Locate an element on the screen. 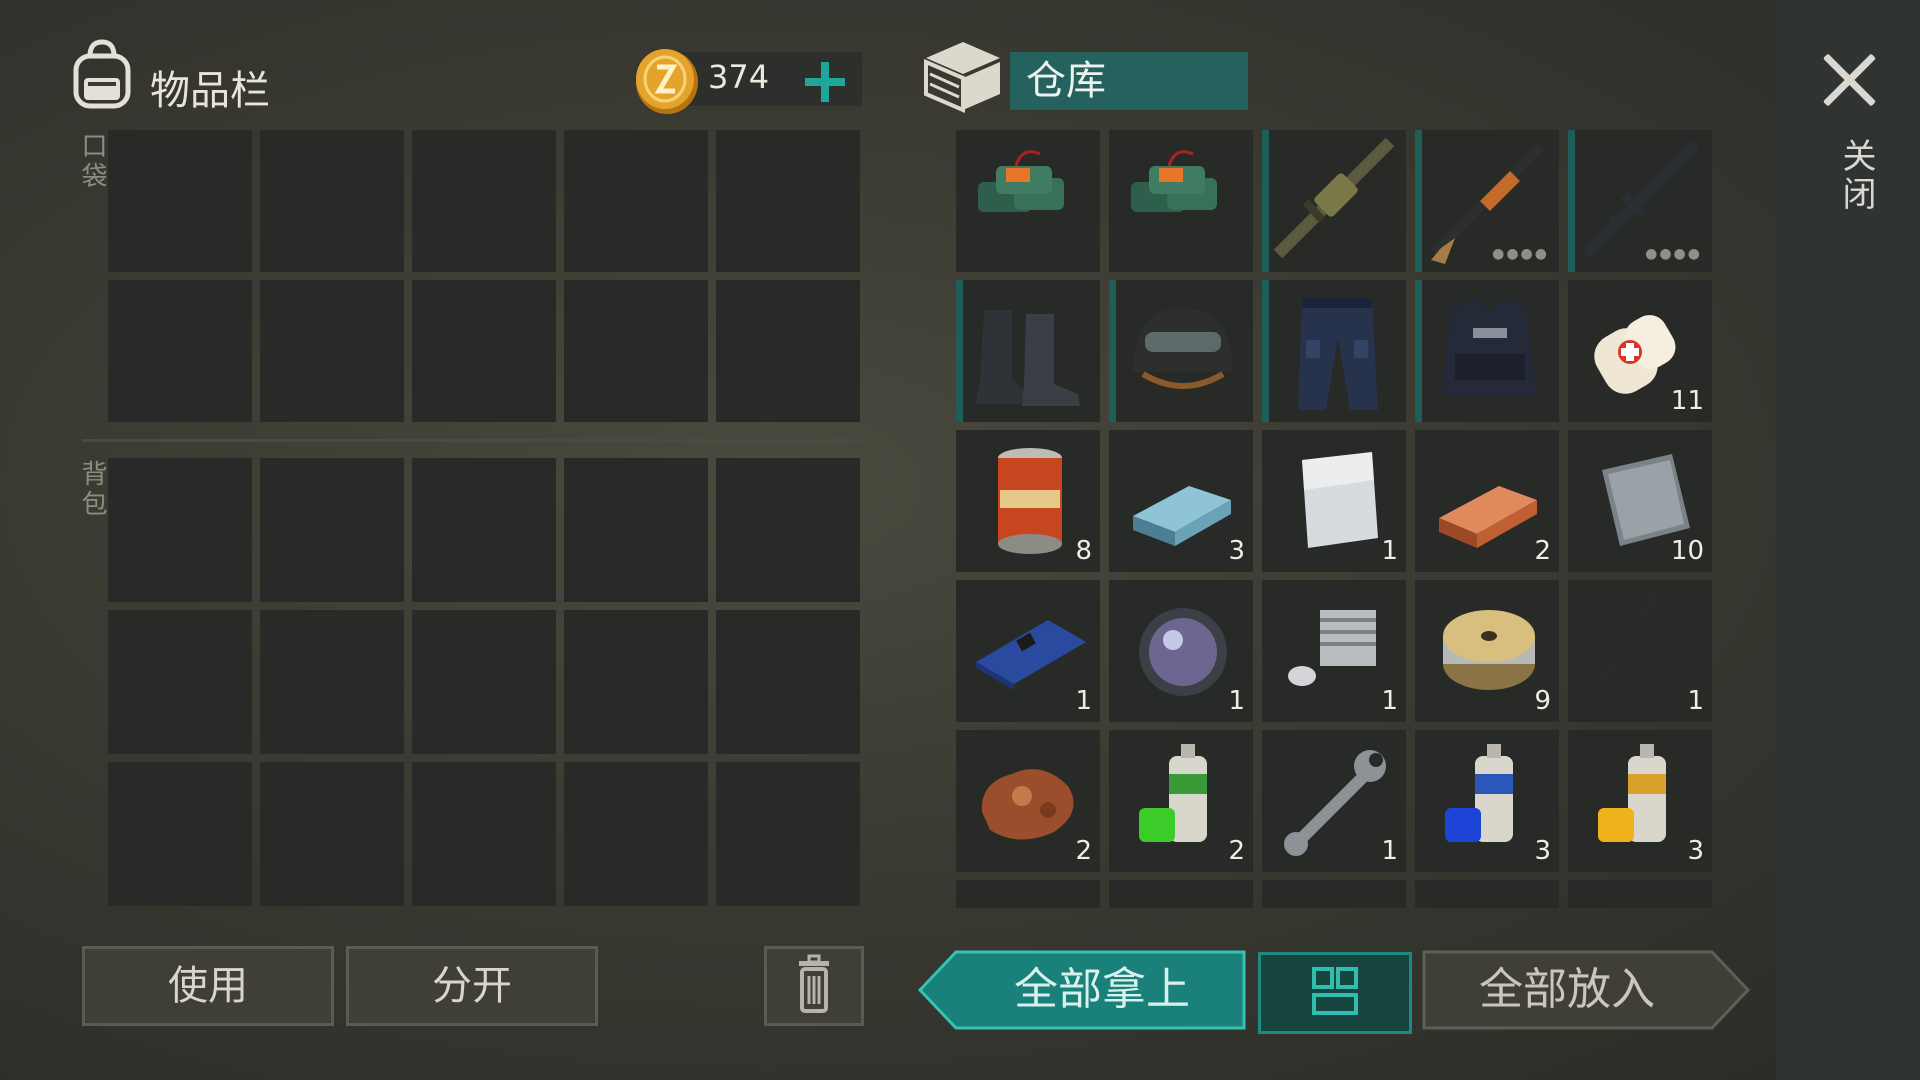 The image size is (1920, 1080). tactical-pants-icon is located at coordinates (1338, 354).